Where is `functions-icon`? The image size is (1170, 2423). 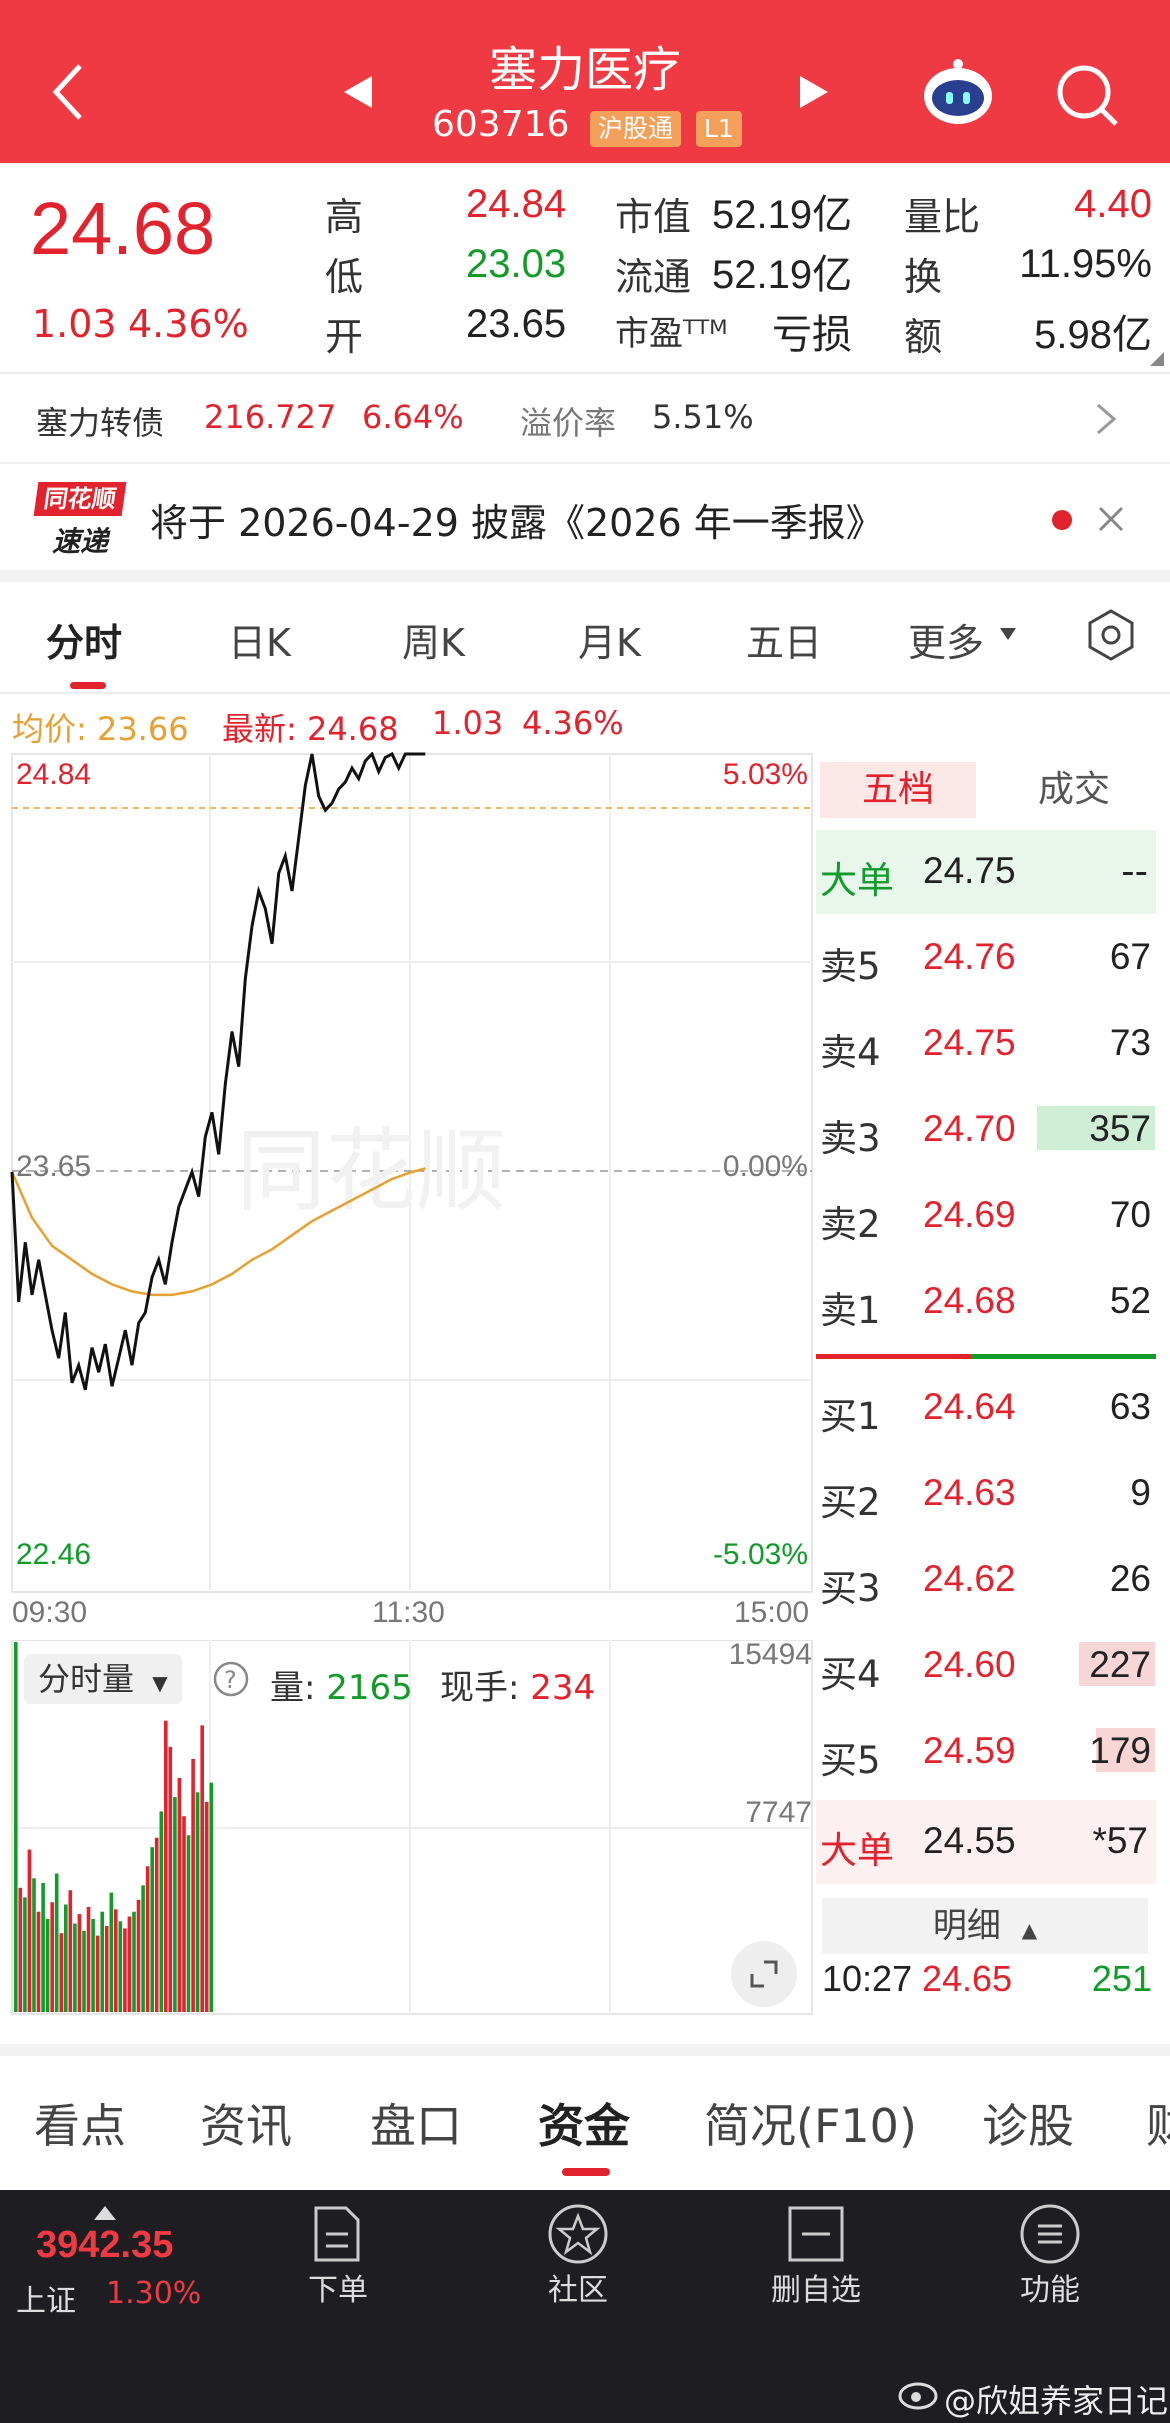 functions-icon is located at coordinates (1050, 2234).